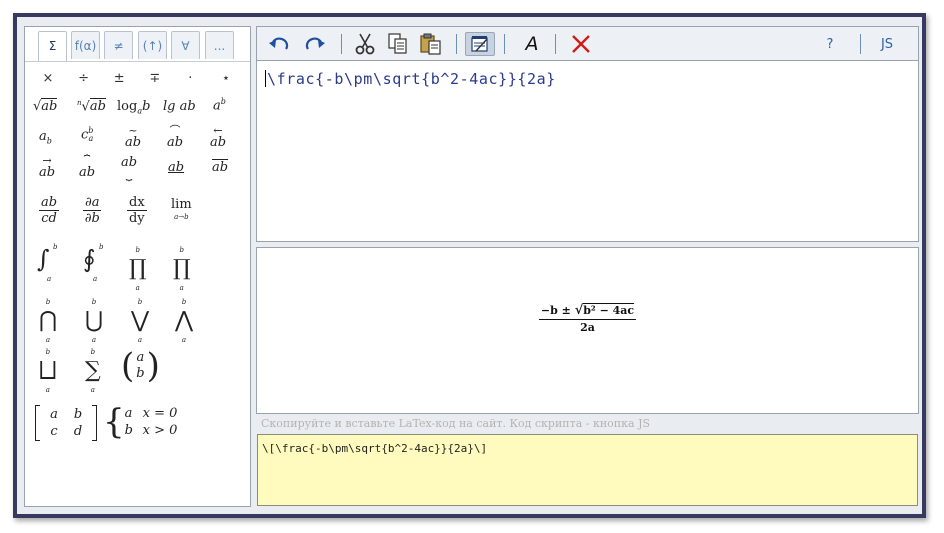 The image size is (944, 533). I want to click on text-cursor, so click(265, 78).